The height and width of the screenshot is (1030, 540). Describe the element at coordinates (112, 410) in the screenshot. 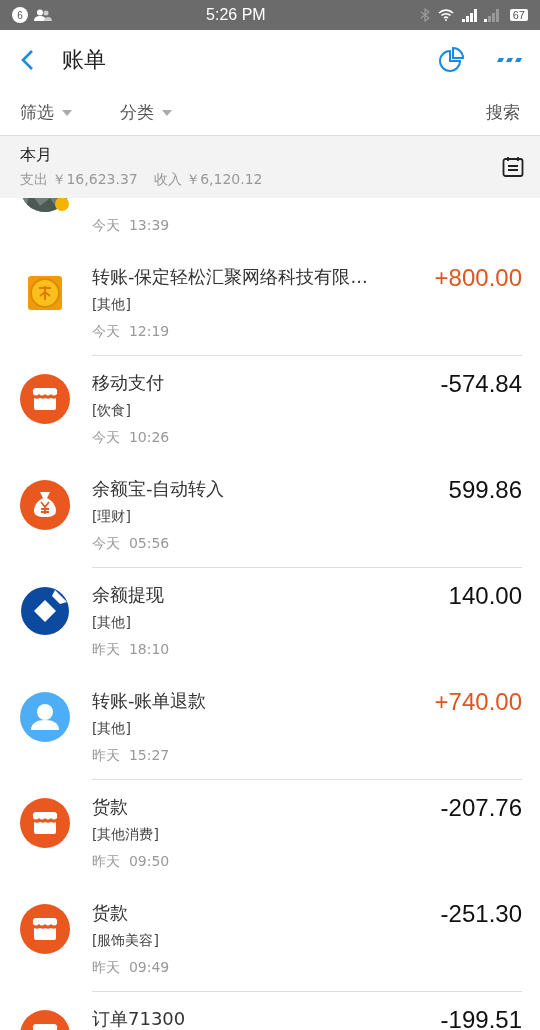

I see `transaction-category: [饮食]` at that location.